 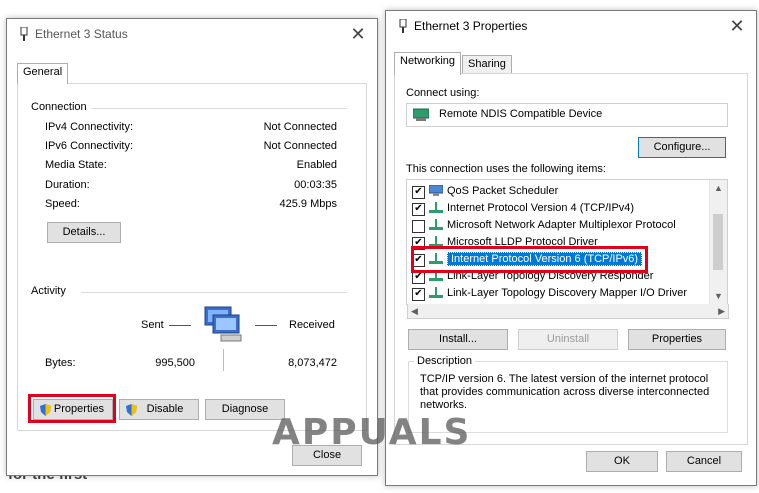 I want to click on activity-heading: Activity, so click(x=48, y=291).